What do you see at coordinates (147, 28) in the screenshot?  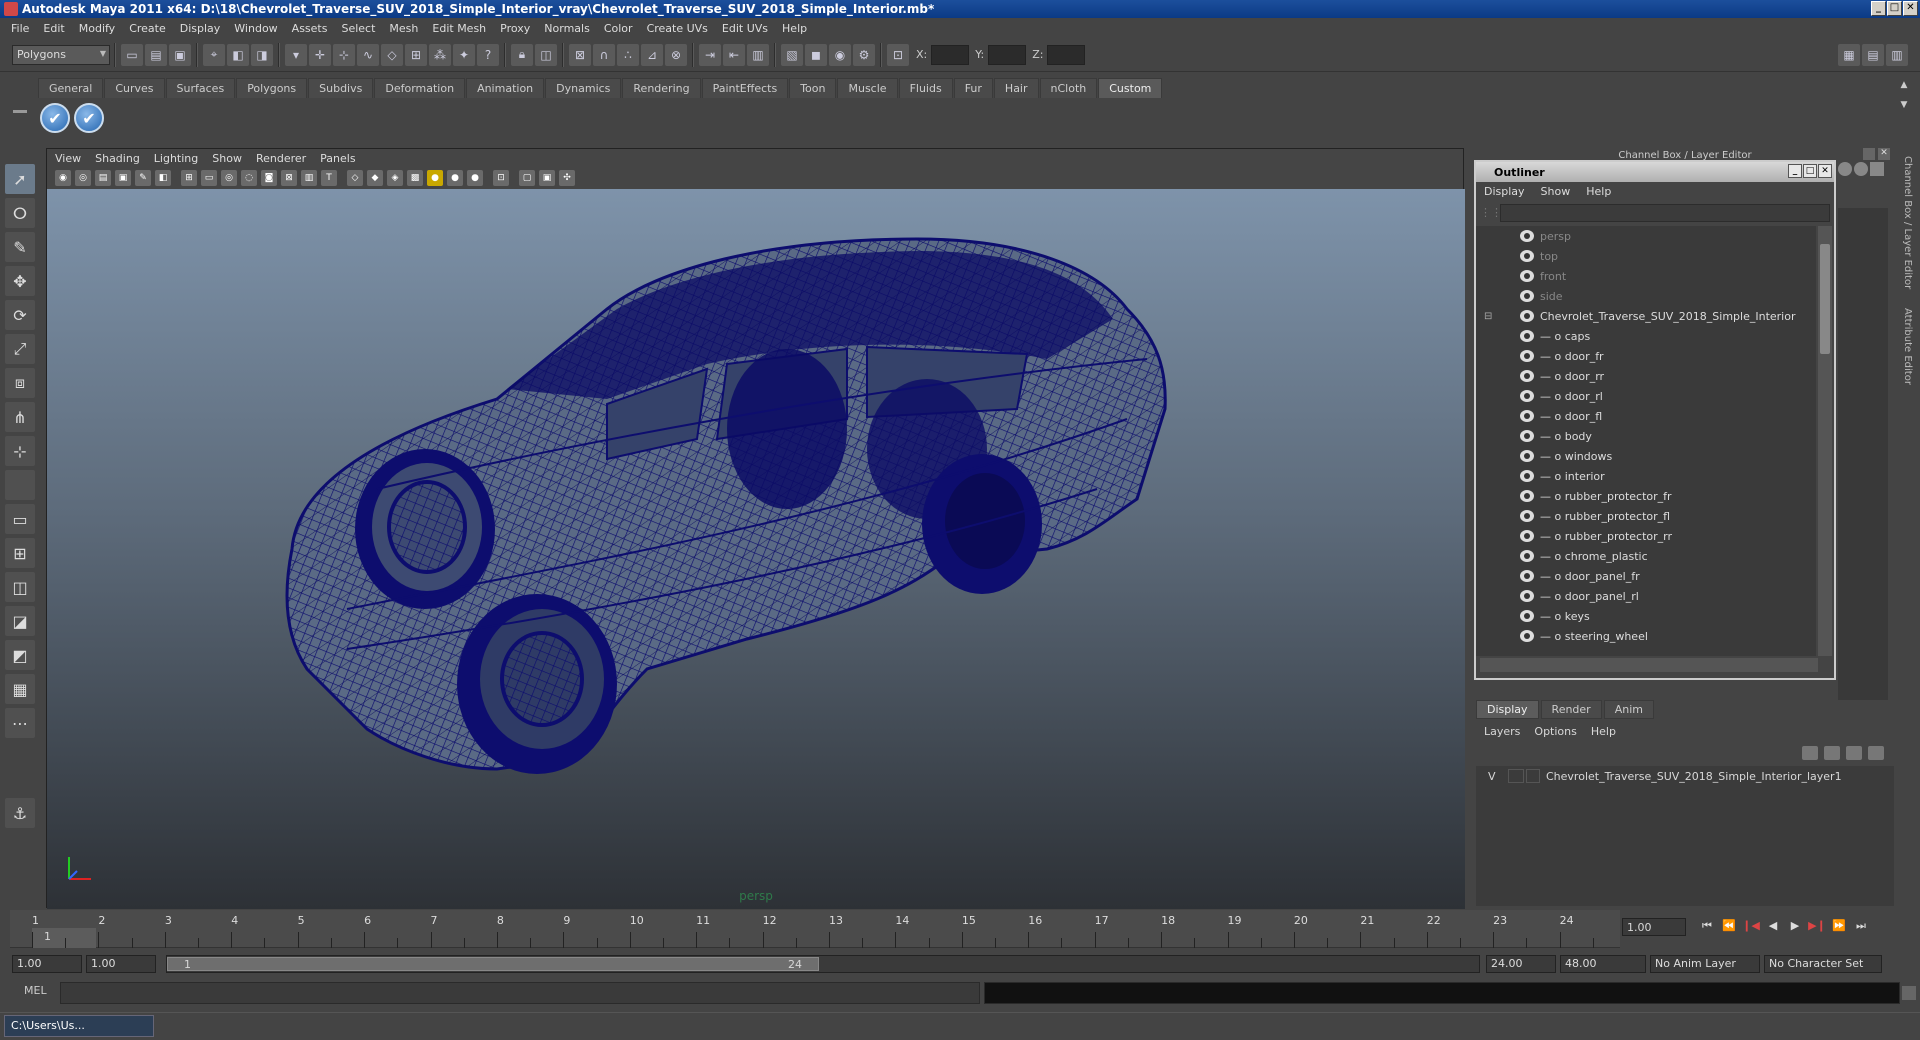 I see `menu-create: Create` at bounding box center [147, 28].